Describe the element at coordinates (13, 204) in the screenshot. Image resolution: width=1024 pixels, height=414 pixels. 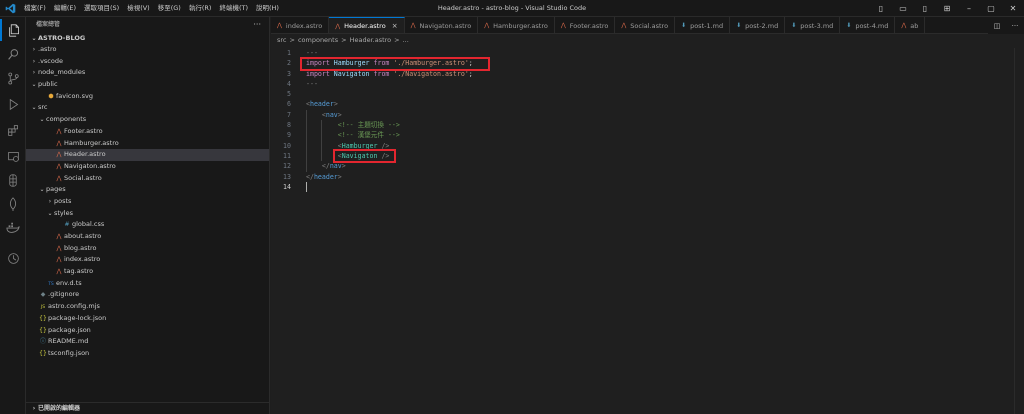
I see `mongodb-leaf-icon` at that location.